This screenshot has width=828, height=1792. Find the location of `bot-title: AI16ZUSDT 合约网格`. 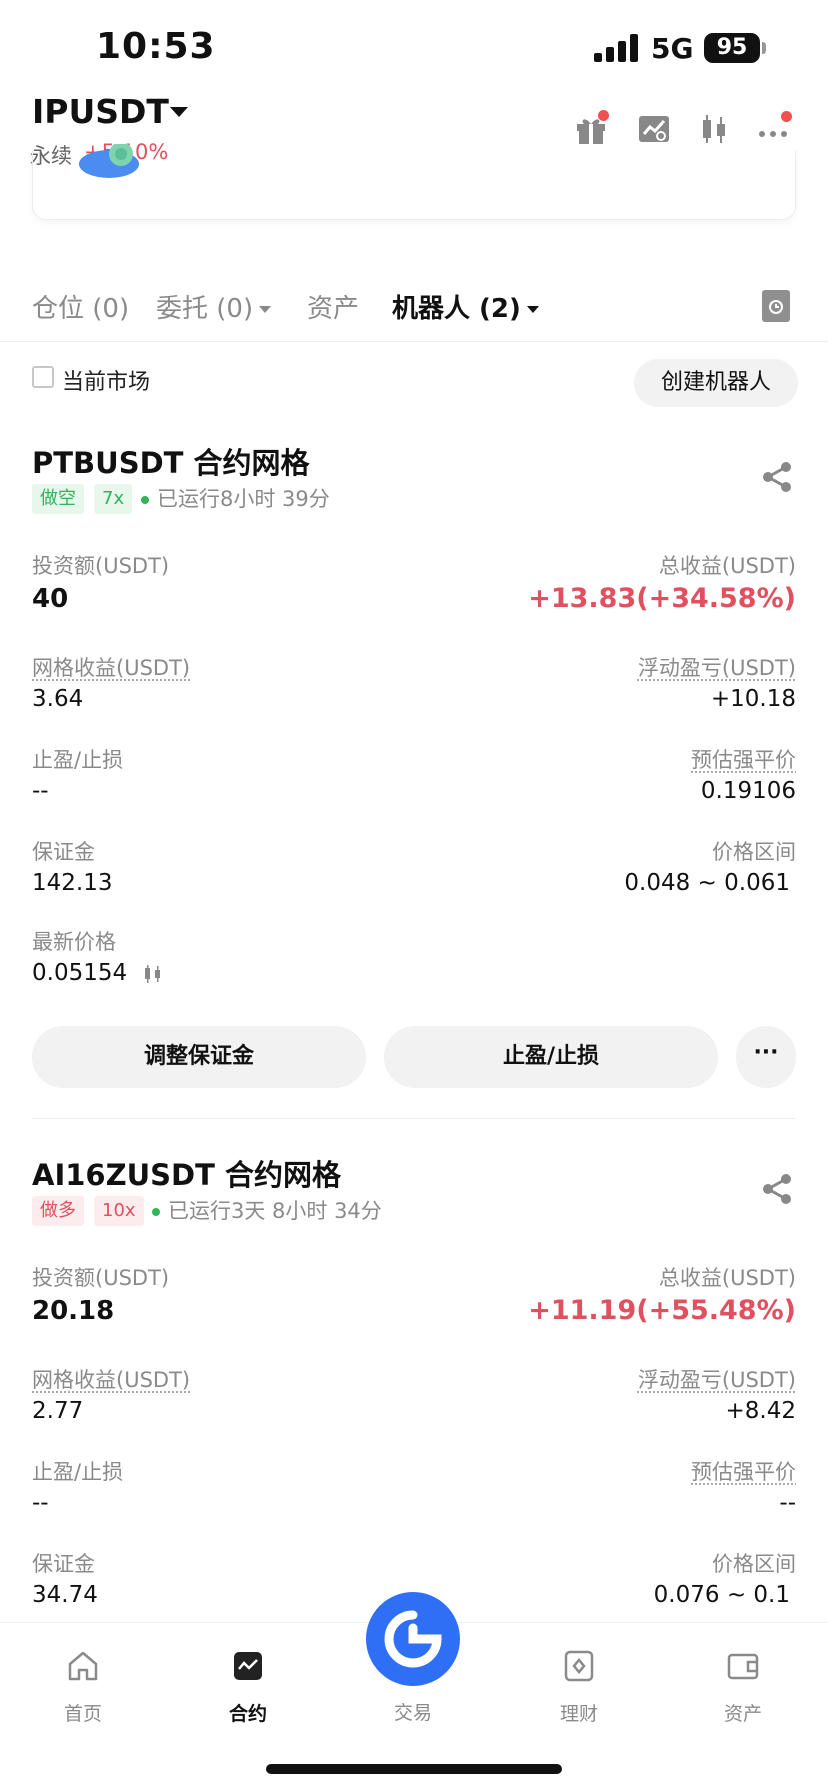

bot-title: AI16ZUSDT 合约网格 is located at coordinates (186, 1173).